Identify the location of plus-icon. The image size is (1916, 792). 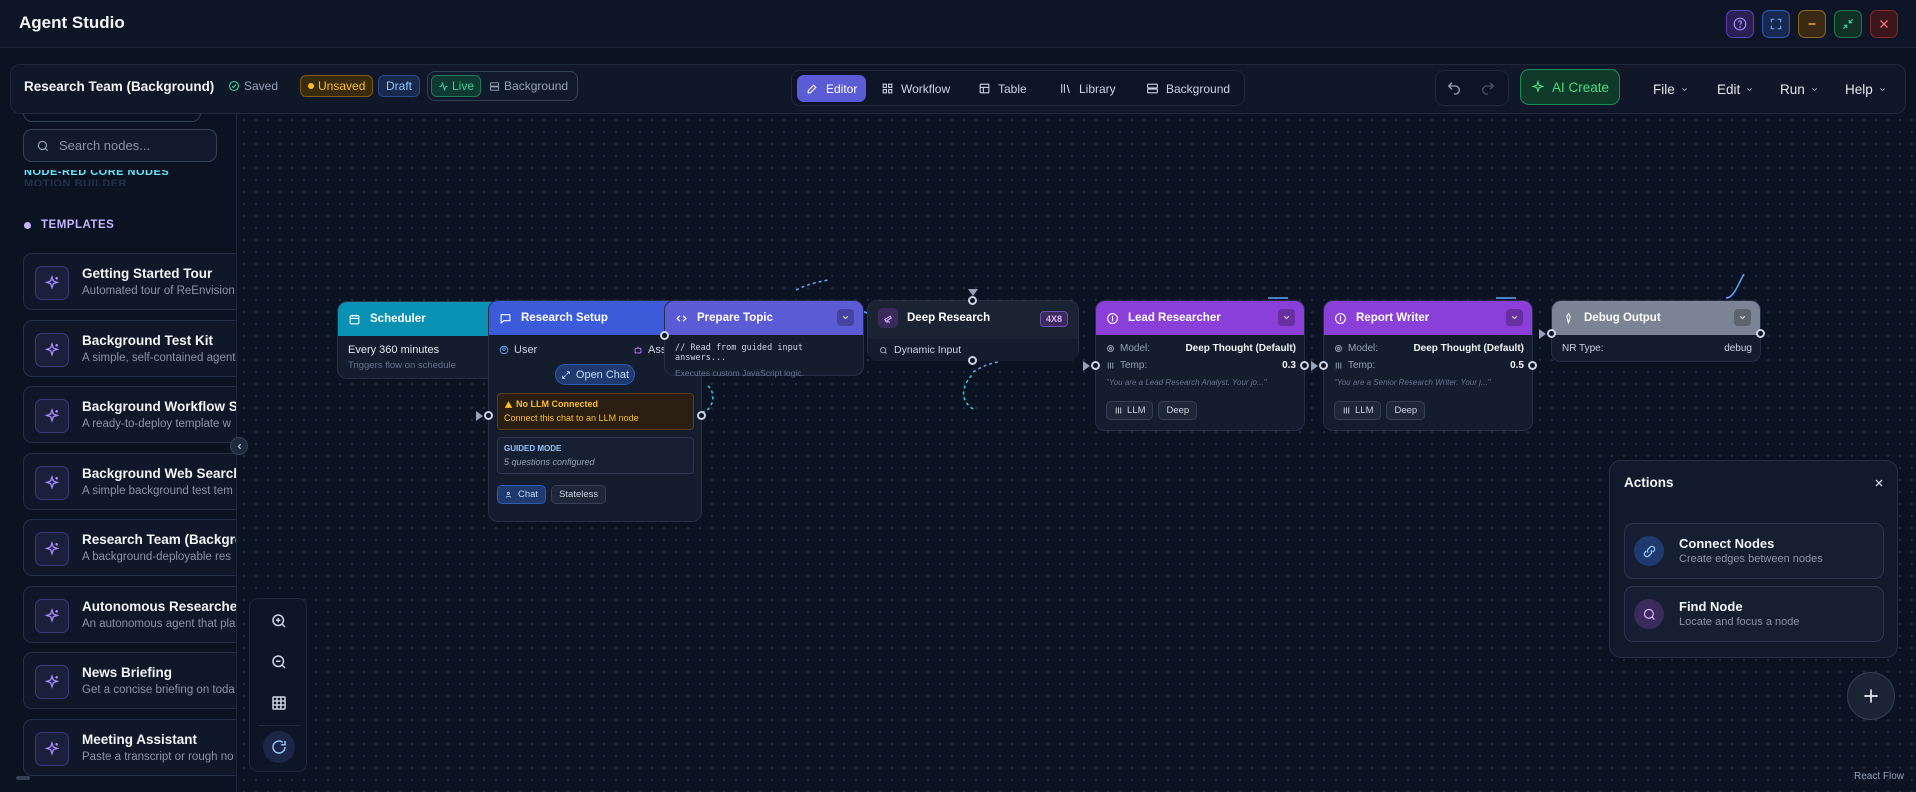
(1871, 696).